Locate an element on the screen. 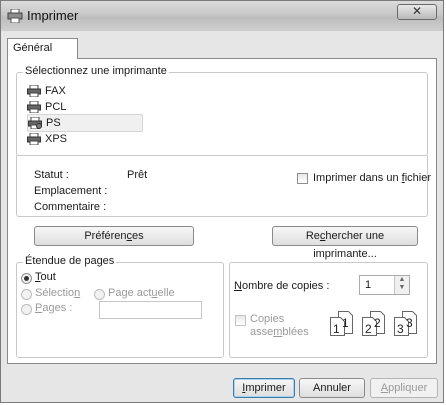 The width and height of the screenshot is (446, 405). tab-general: Général is located at coordinates (42, 48).